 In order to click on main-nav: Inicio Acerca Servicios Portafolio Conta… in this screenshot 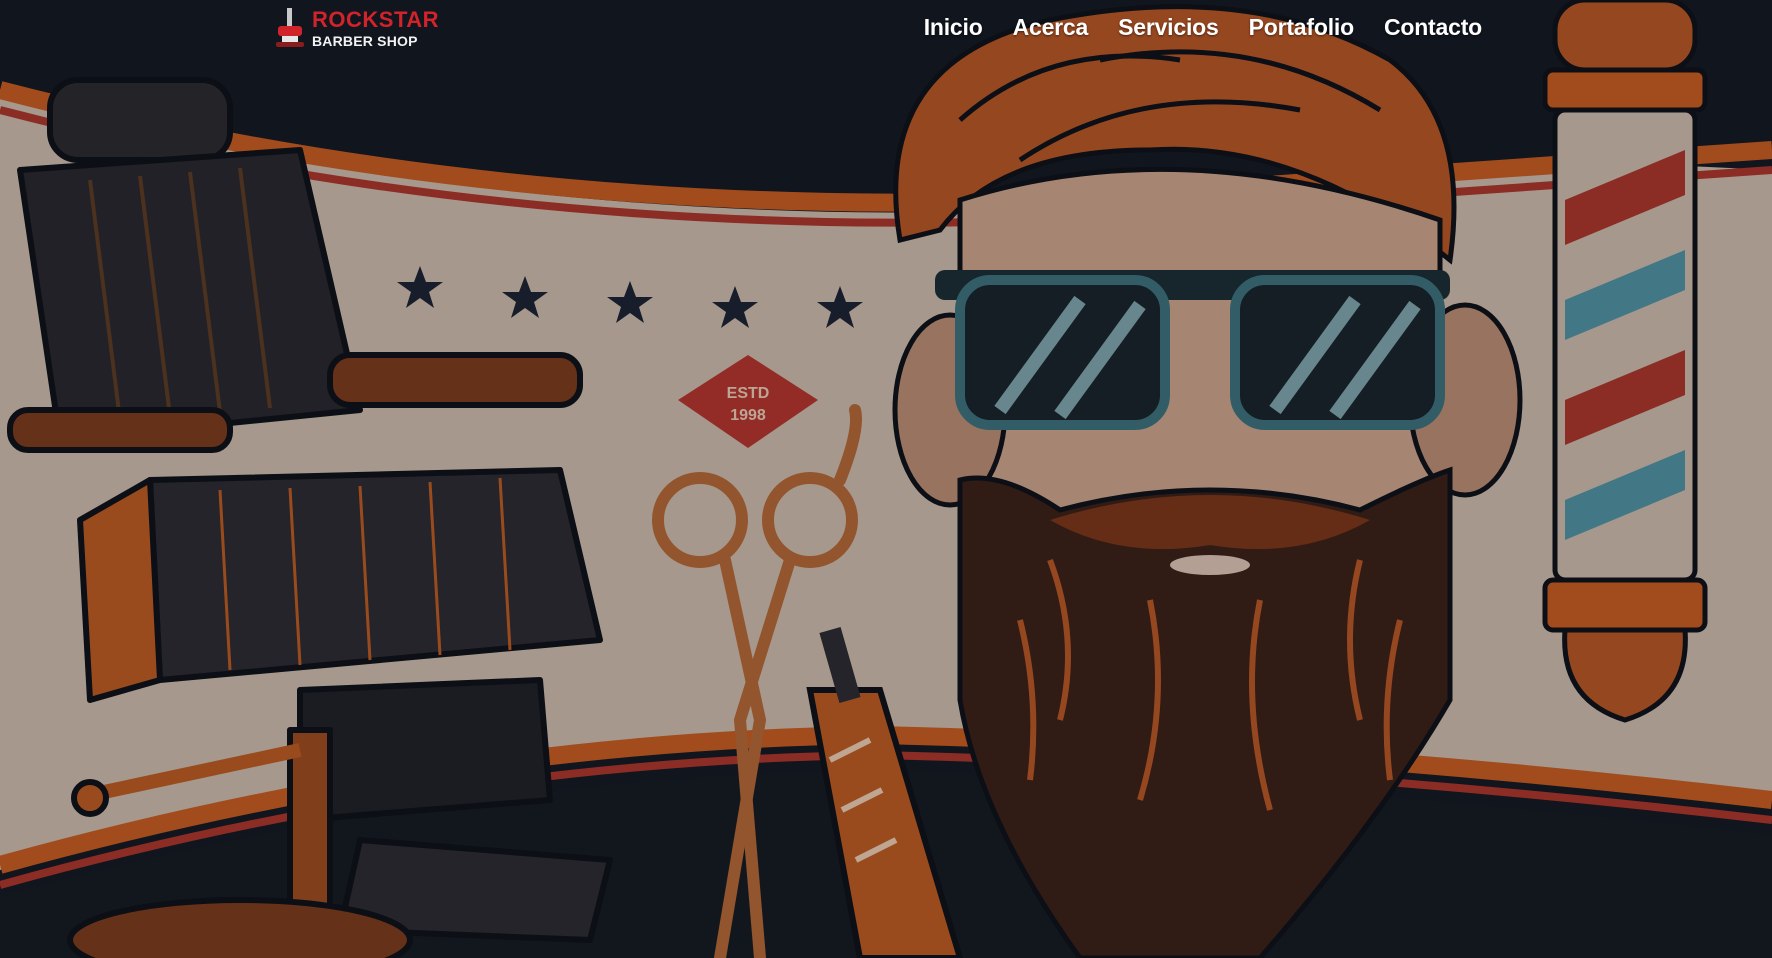, I will do `click(1203, 27)`.